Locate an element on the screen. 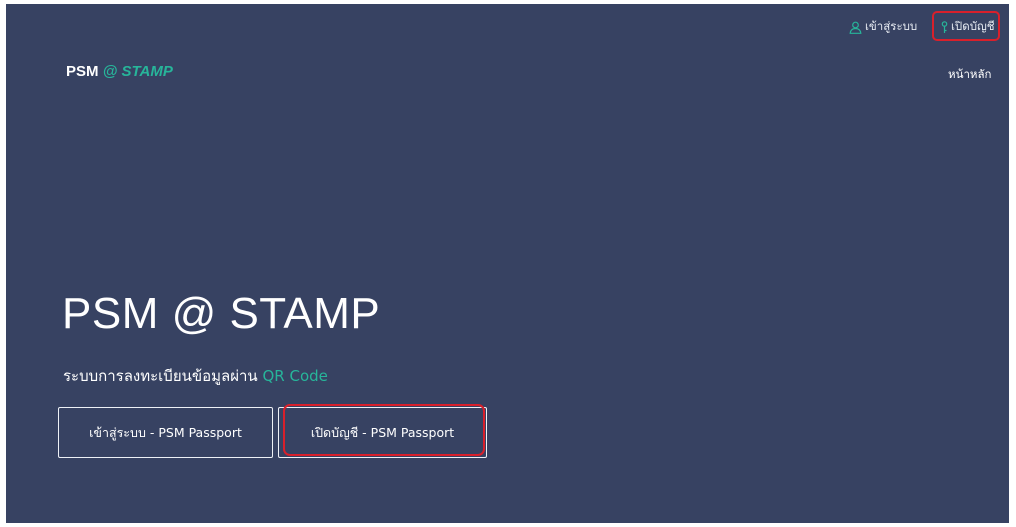 Image resolution: width=1016 pixels, height=527 pixels. hero-subtitle-text: ระบบการลงทะเบียนข้อมูลผ่าน is located at coordinates (160, 376).